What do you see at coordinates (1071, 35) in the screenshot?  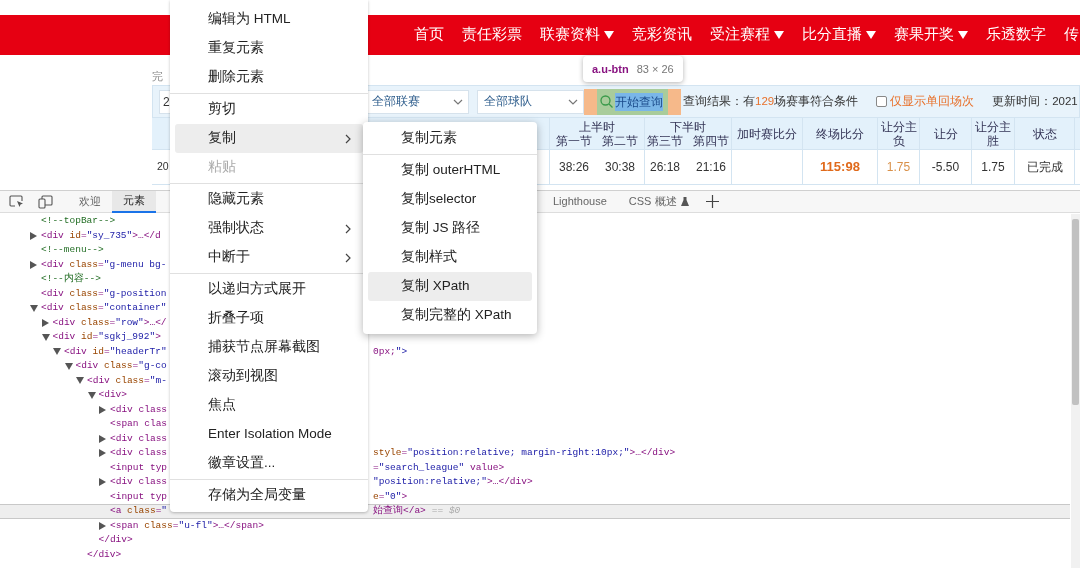 I see `nav-link: 传` at bounding box center [1071, 35].